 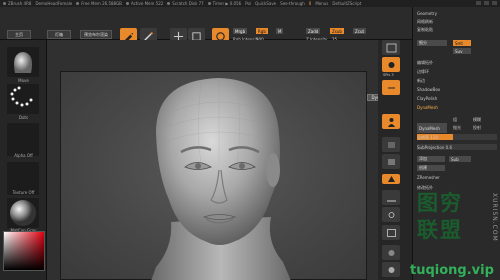 I want to click on menus-toggle: Menus, so click(x=321, y=3).